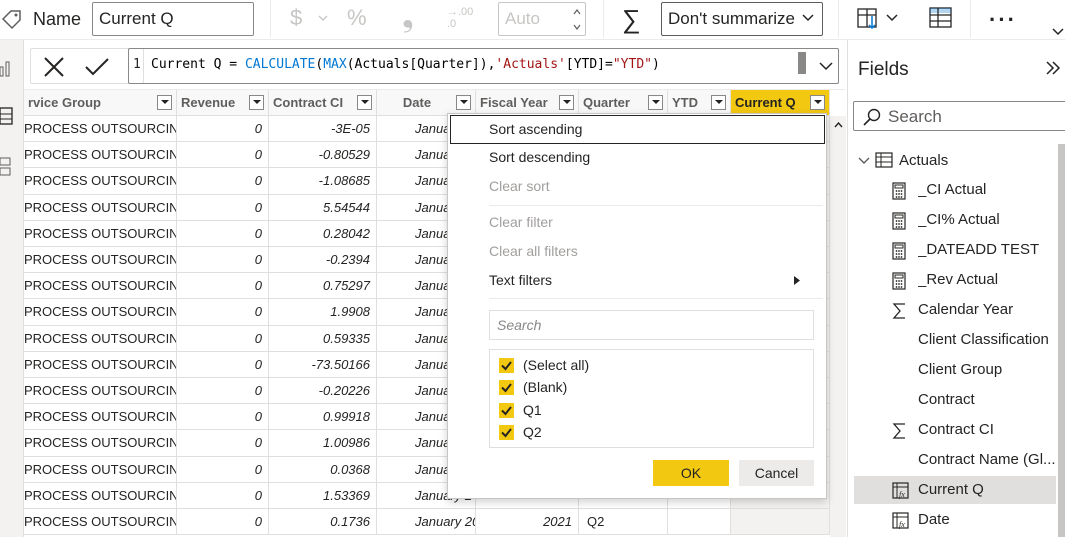  Describe the element at coordinates (296, 18) in the screenshot. I see `currency-format-button: $` at that location.